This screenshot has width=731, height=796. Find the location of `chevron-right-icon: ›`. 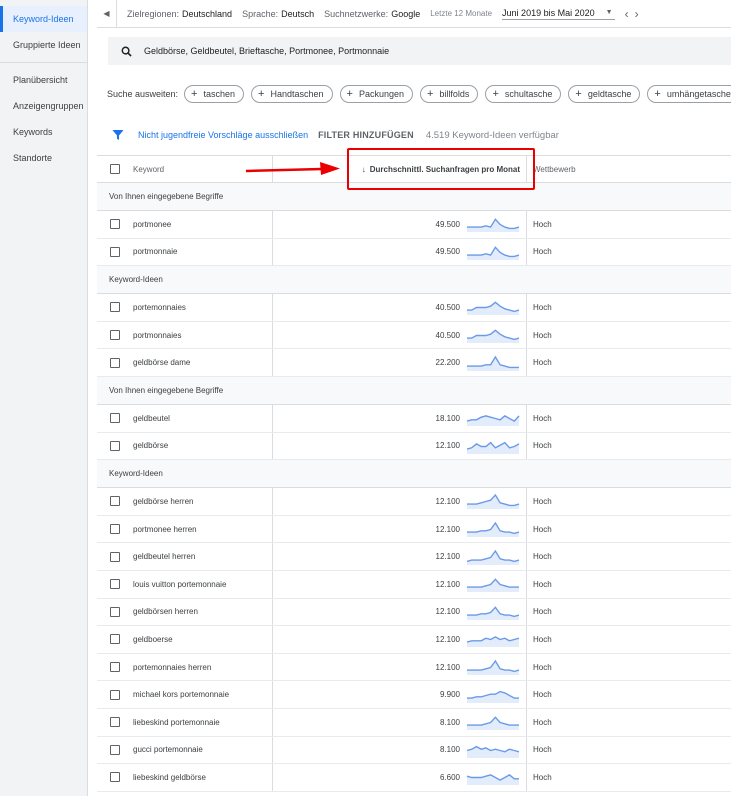

chevron-right-icon: › is located at coordinates (640, 14).